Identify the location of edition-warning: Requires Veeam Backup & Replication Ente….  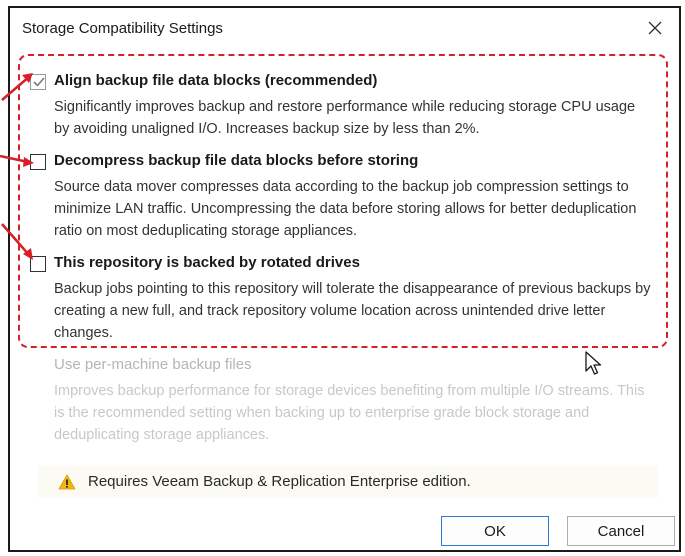
(348, 482).